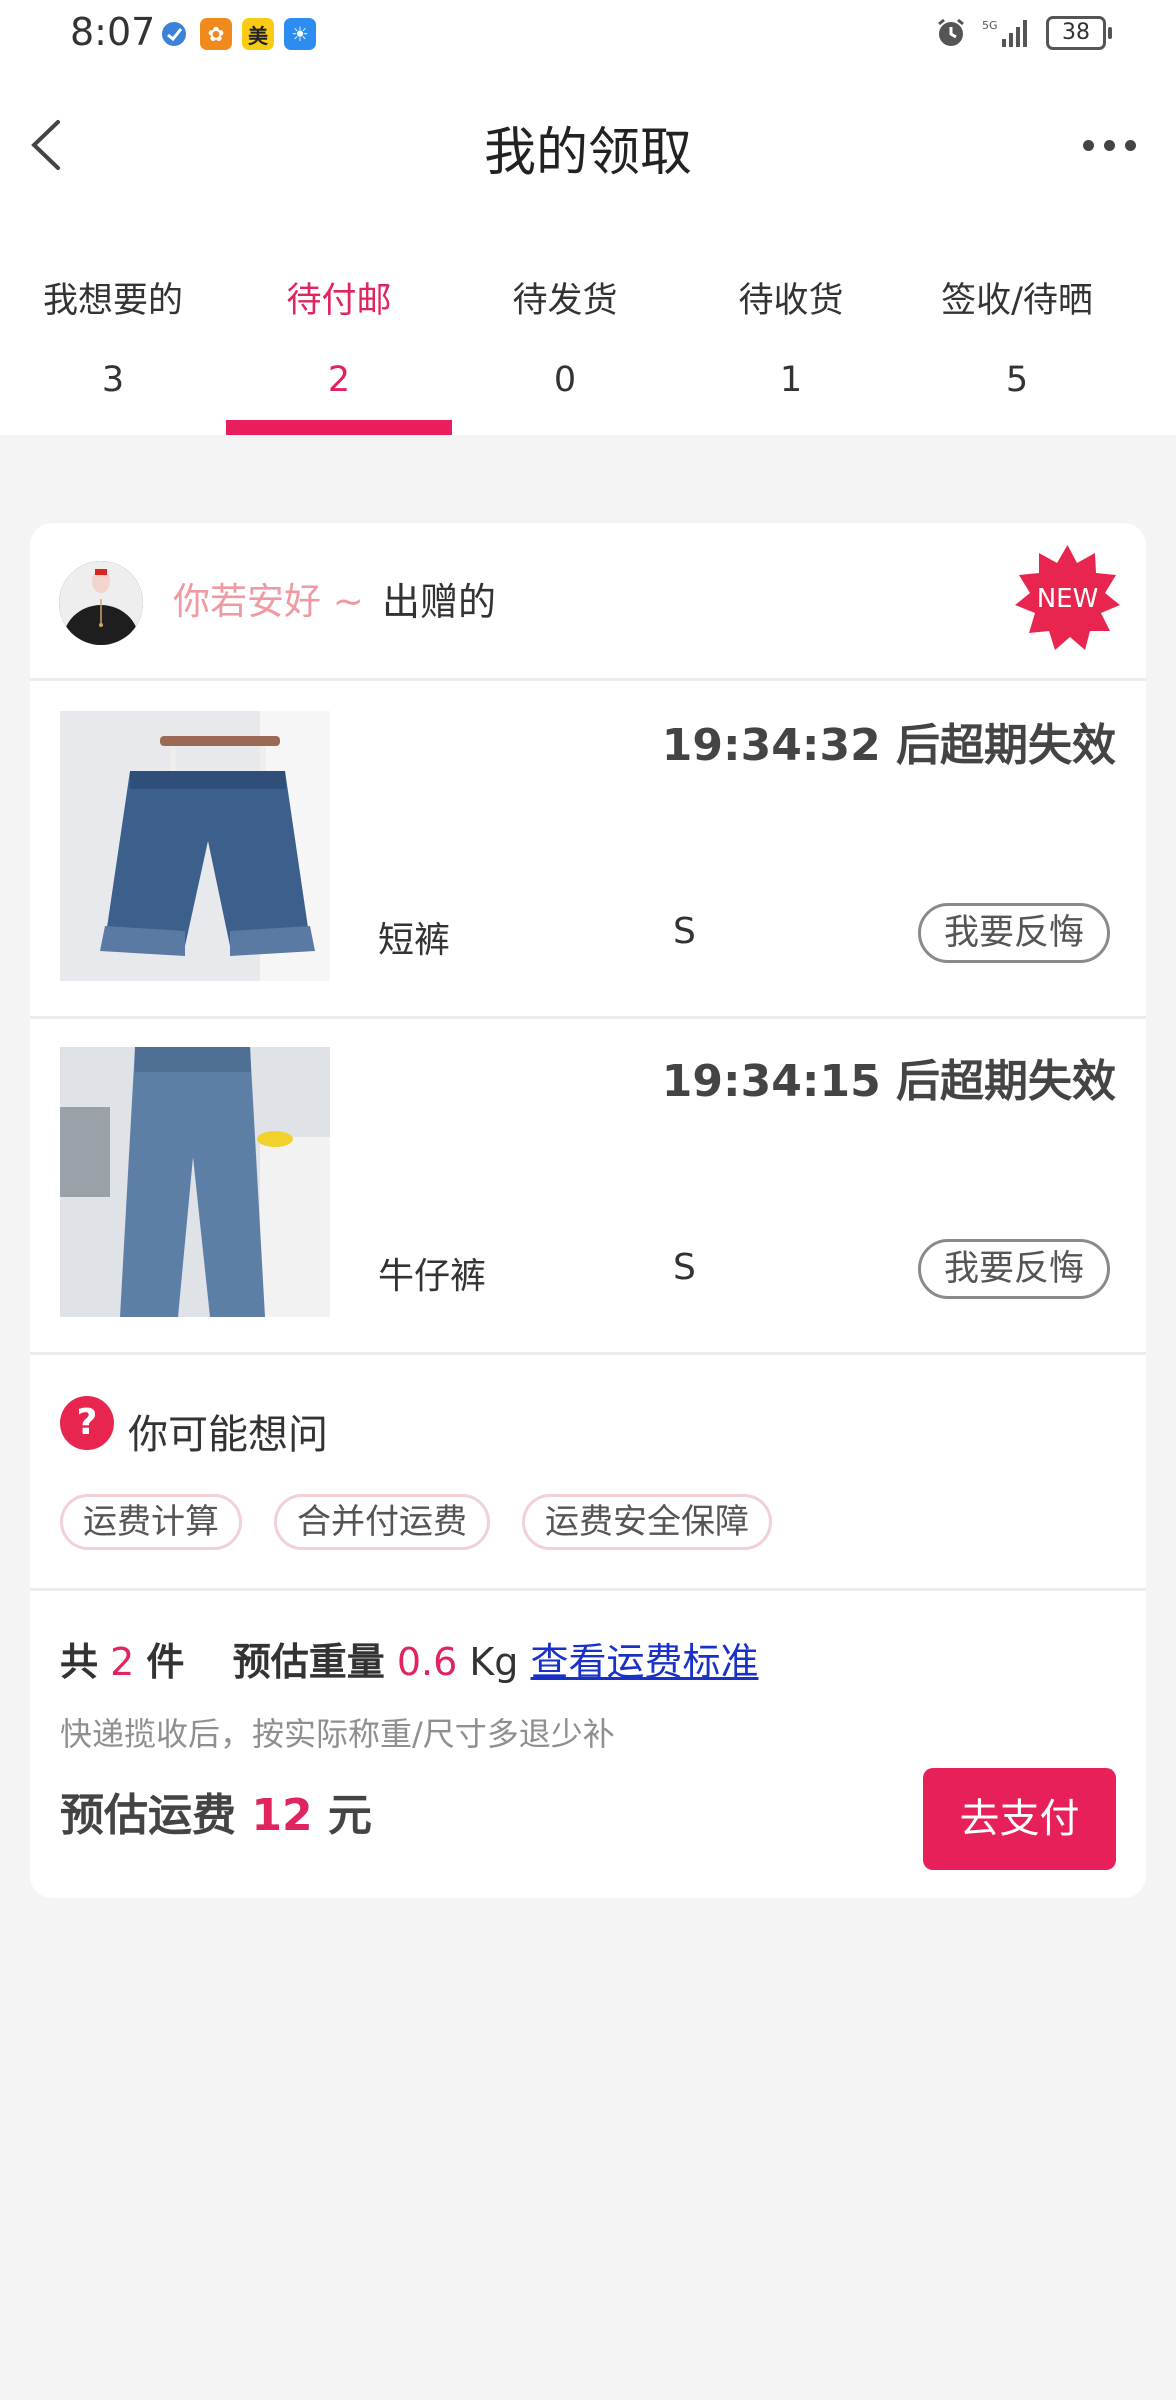  I want to click on faq-tag-shipping-calc: 运费计算, so click(151, 1522).